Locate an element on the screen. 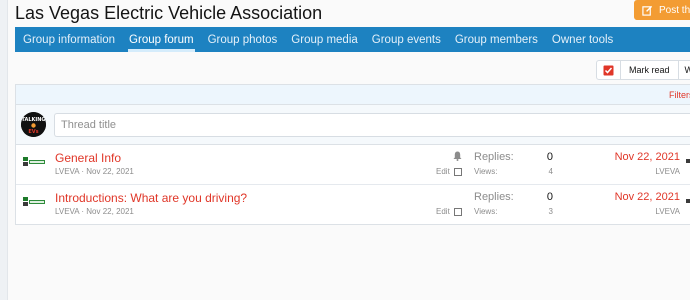 This screenshot has width=690, height=300. thread-title-input is located at coordinates (372, 125).